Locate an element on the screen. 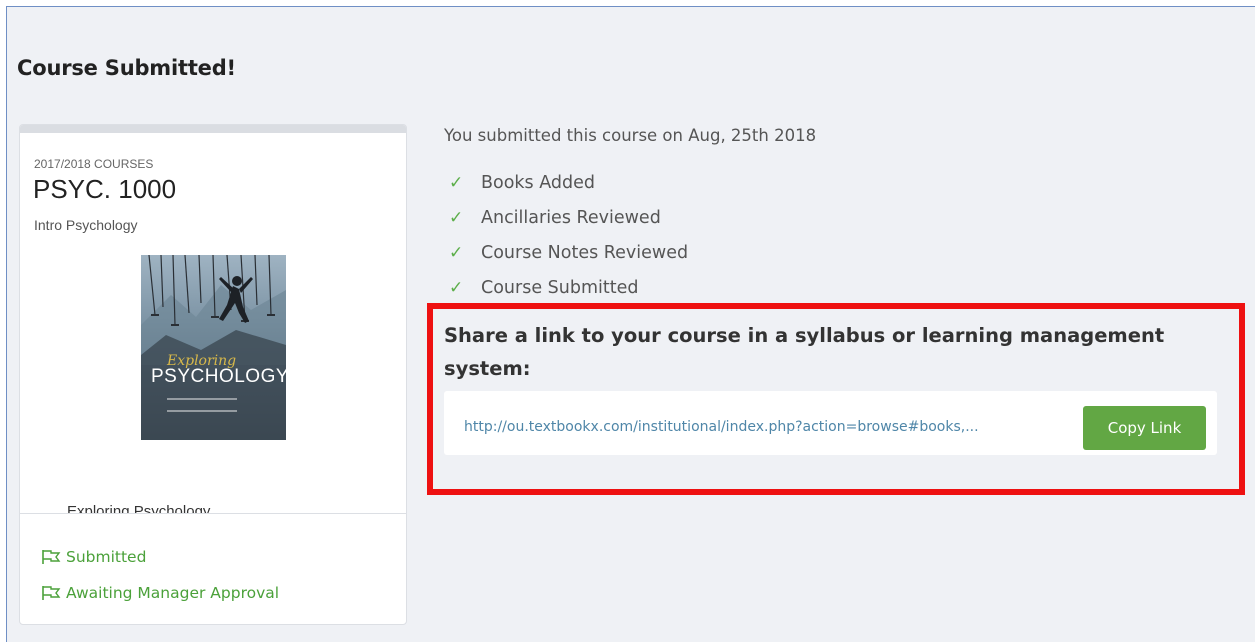 The height and width of the screenshot is (642, 1255). page-title: Course Submitted! is located at coordinates (126, 68).